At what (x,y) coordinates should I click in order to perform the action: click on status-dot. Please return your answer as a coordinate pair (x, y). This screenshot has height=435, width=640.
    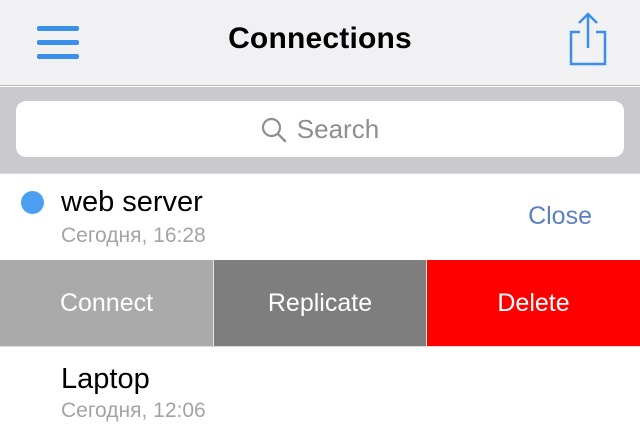
    Looking at the image, I should click on (32, 202).